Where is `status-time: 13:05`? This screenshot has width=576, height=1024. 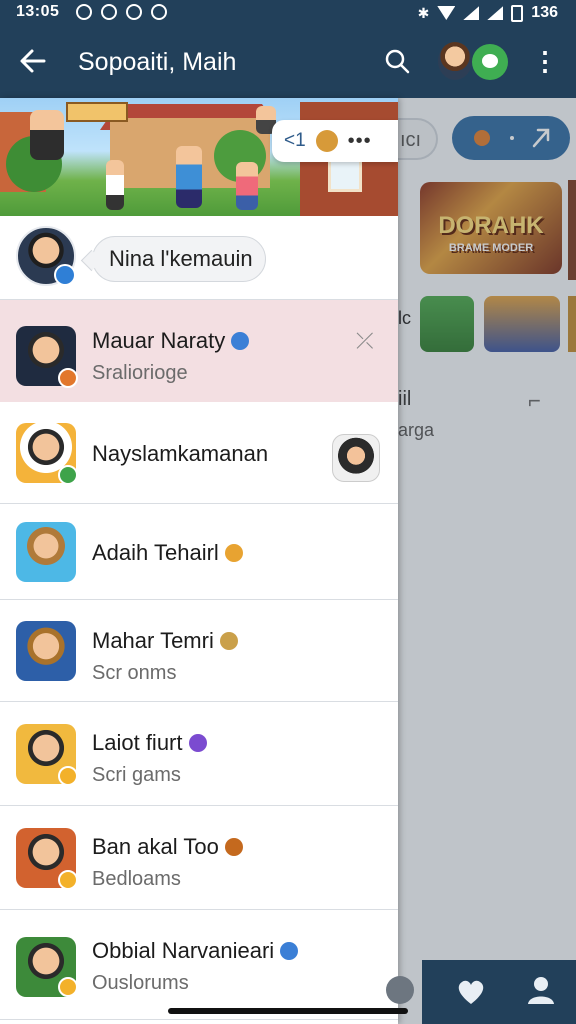
status-time: 13:05 is located at coordinates (38, 11).